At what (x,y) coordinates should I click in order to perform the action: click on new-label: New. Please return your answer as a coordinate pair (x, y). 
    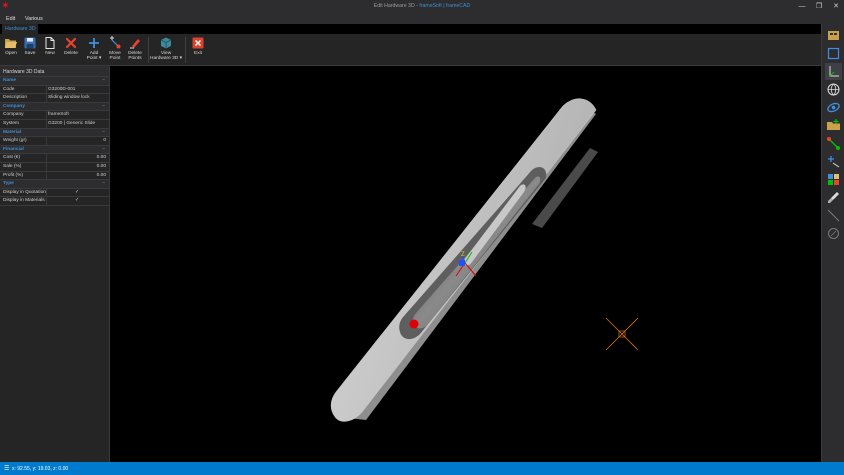
    Looking at the image, I should click on (50, 53).